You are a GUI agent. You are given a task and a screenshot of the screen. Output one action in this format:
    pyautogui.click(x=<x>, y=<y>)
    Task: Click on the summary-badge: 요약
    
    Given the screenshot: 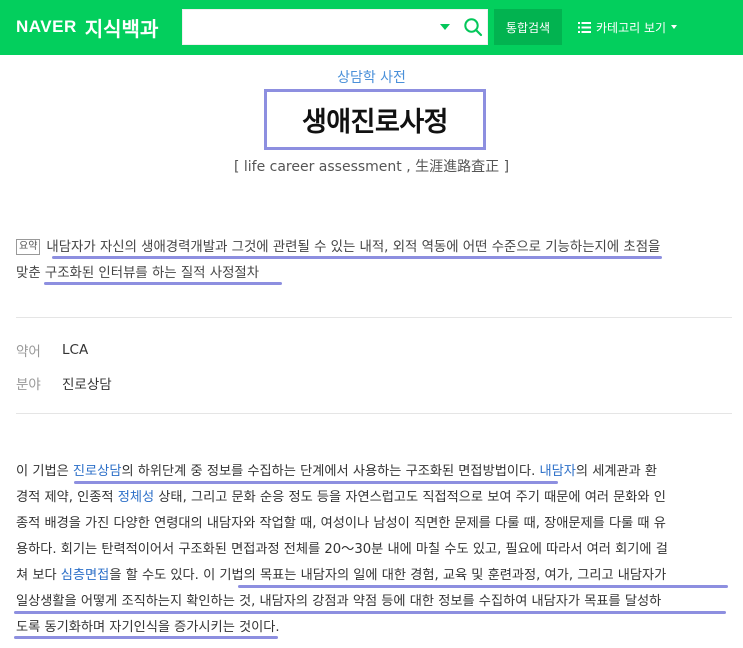 What is the action you would take?
    pyautogui.click(x=28, y=247)
    